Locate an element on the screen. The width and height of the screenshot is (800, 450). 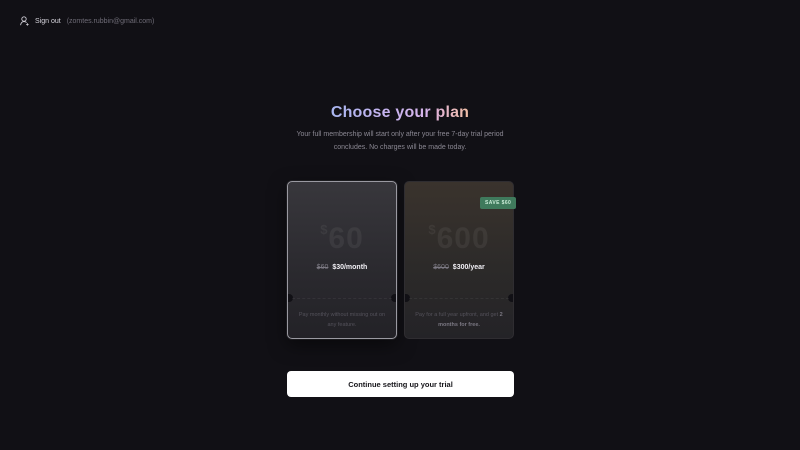
original-price: $60 is located at coordinates (322, 267).